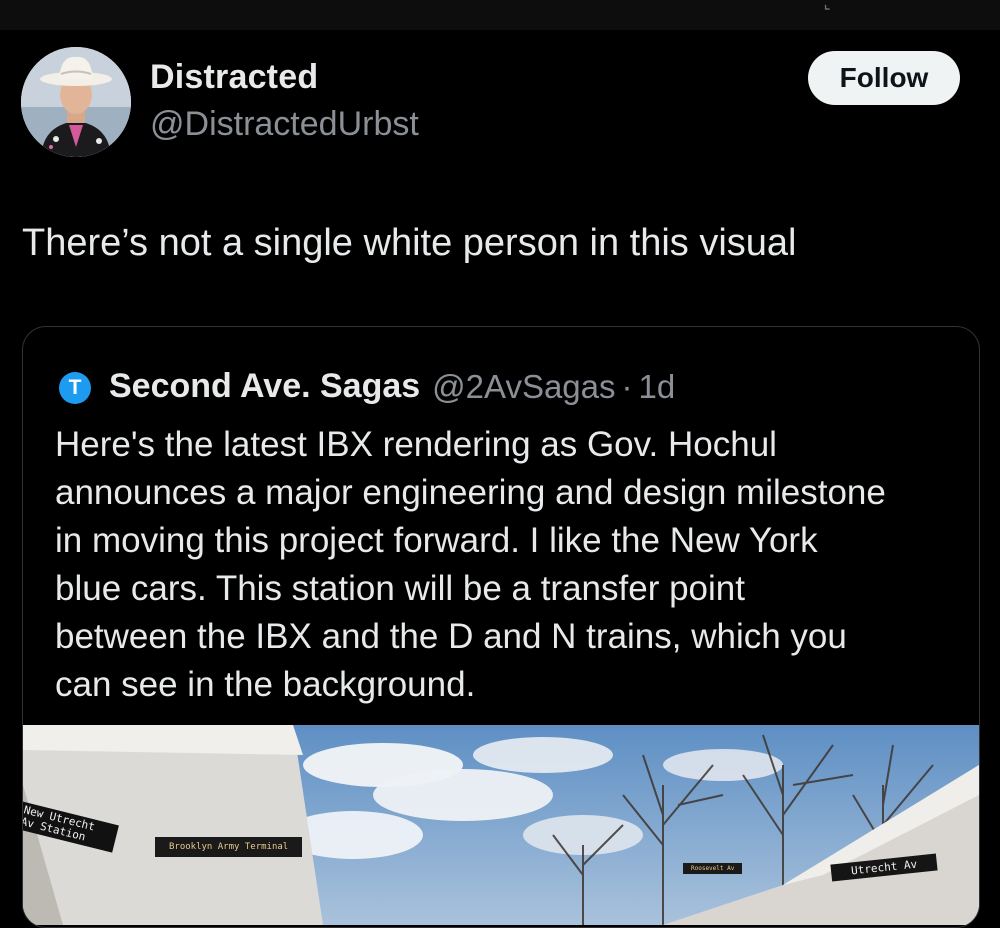 The height and width of the screenshot is (928, 1000). What do you see at coordinates (265, 684) in the screenshot?
I see `quoted-text-line: can see in the background.` at bounding box center [265, 684].